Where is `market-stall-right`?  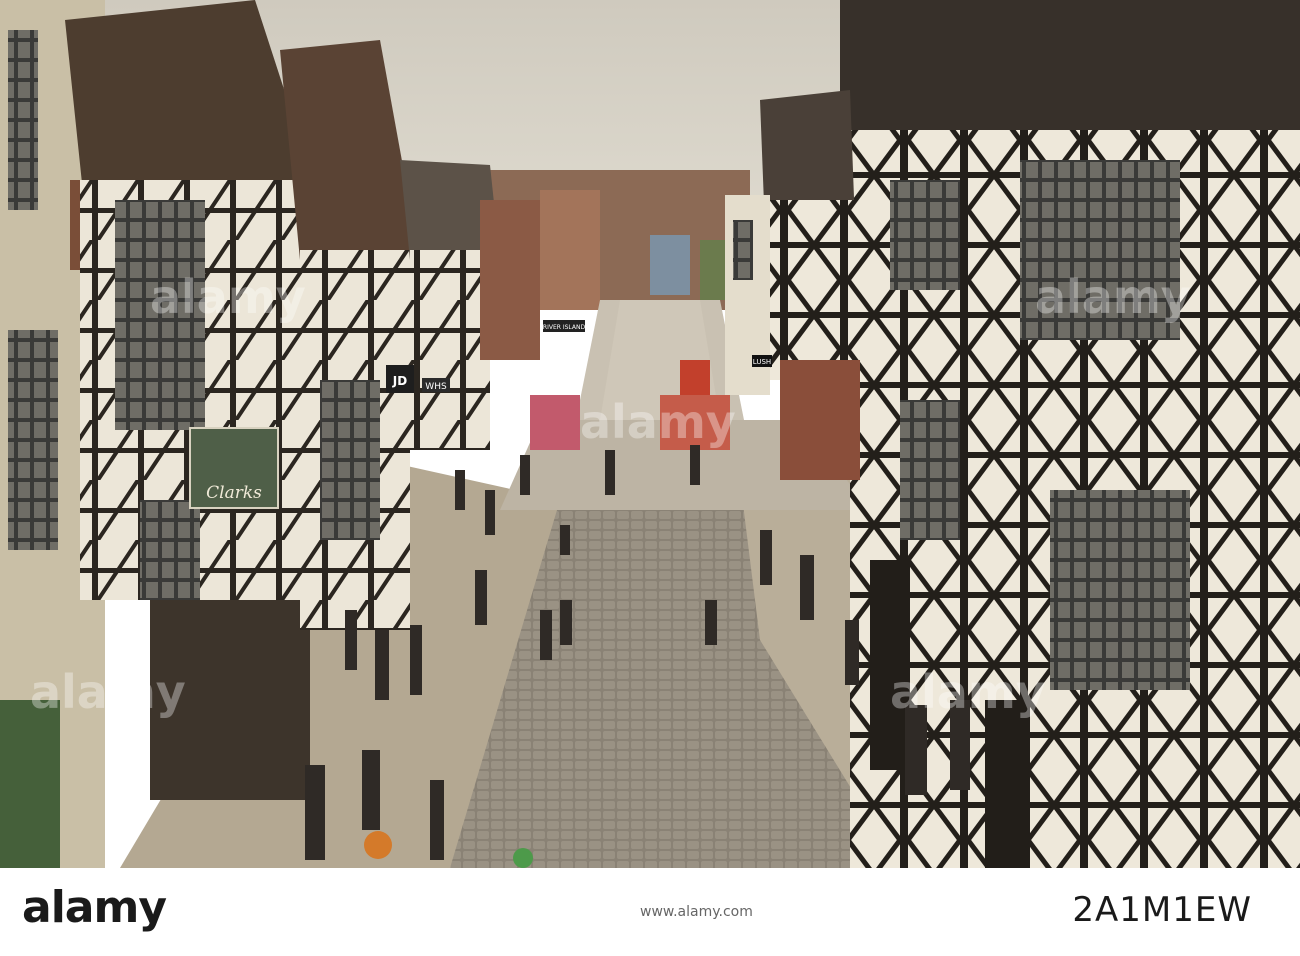
market-stall-right is located at coordinates (695, 422).